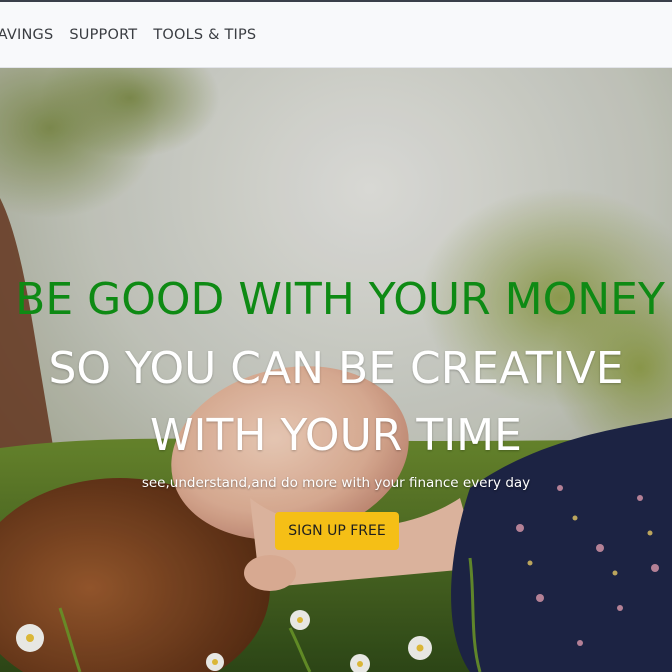 The image size is (672, 672). Describe the element at coordinates (103, 35) in the screenshot. I see `nav-link-support: SUPPORT` at that location.